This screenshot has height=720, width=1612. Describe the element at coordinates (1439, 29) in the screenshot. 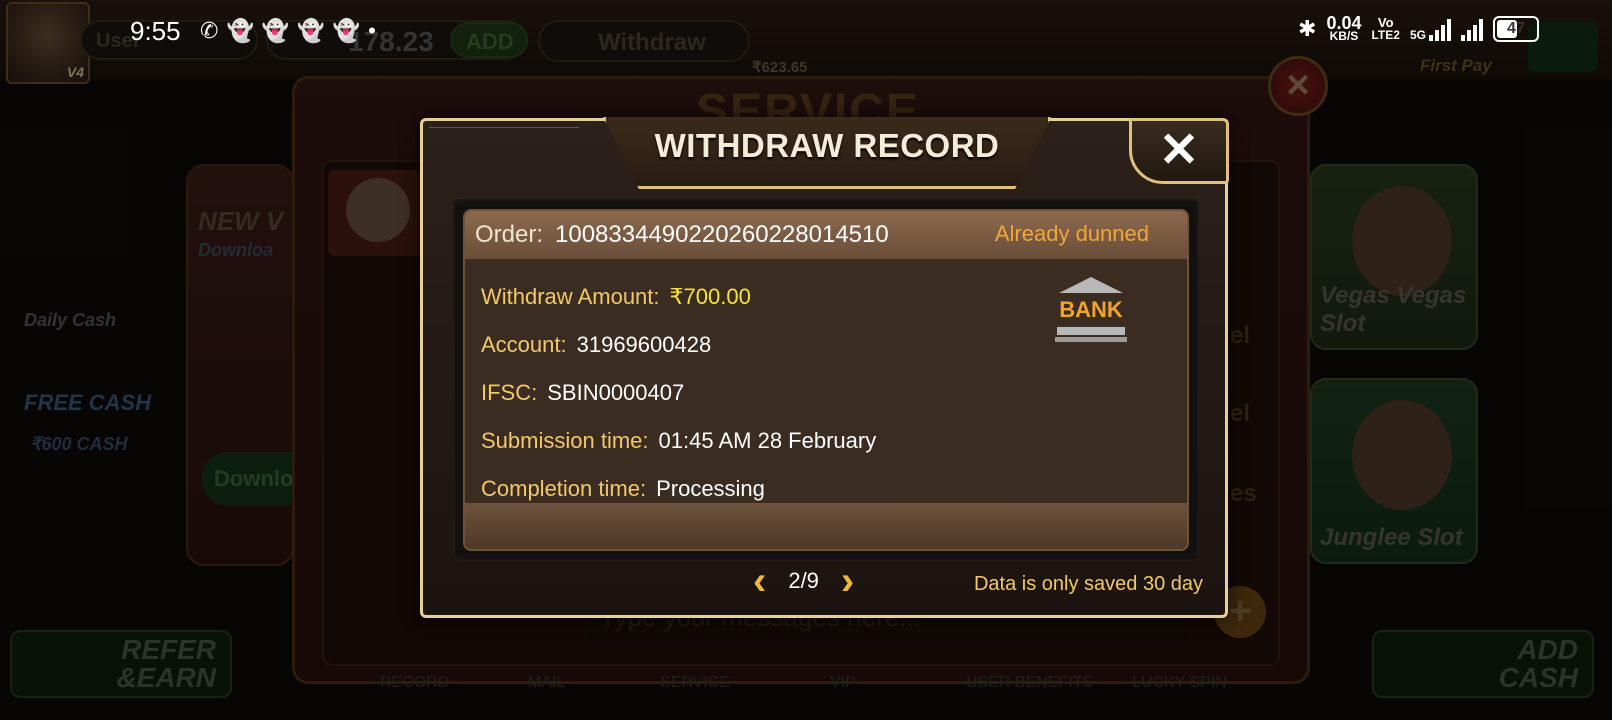

I see `signal-bars-icon` at that location.